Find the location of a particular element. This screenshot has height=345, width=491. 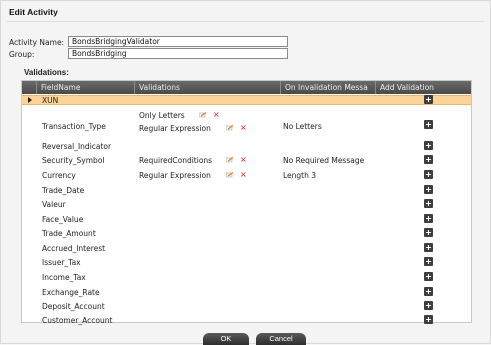

field-name-cell: Income_Tax is located at coordinates (64, 277).